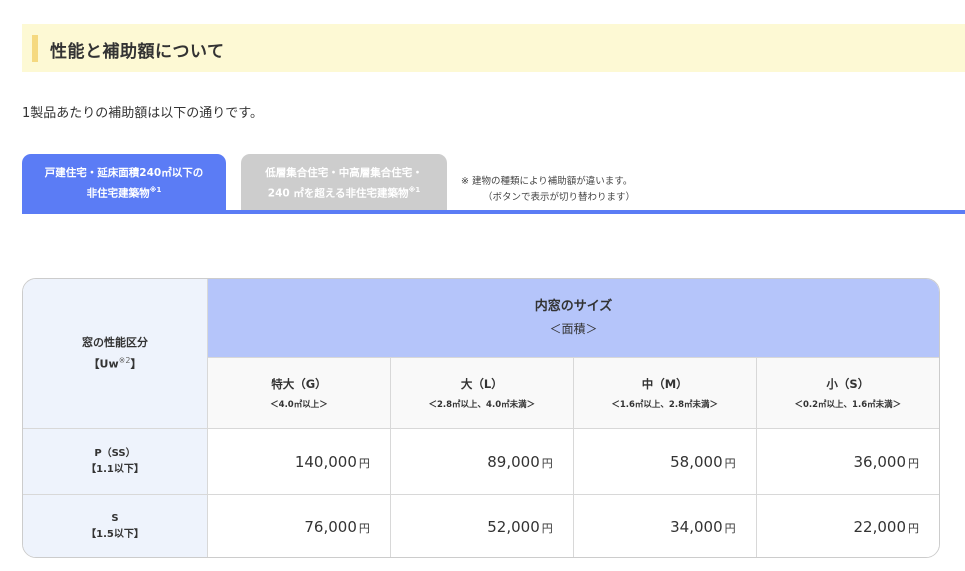 Image resolution: width=965 pixels, height=571 pixels. What do you see at coordinates (481, 393) in the screenshot?
I see `column-header-l: 大（L） ＜2.8㎡以上、4.0㎡未満＞` at bounding box center [481, 393].